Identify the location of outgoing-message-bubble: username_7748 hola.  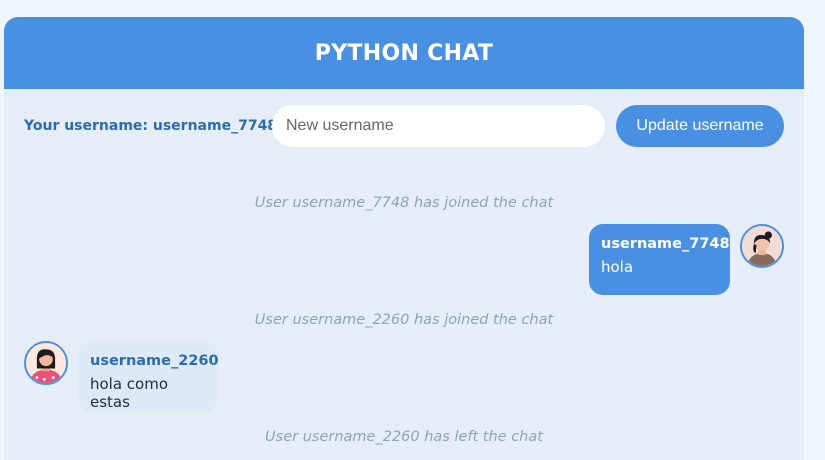
(659, 259).